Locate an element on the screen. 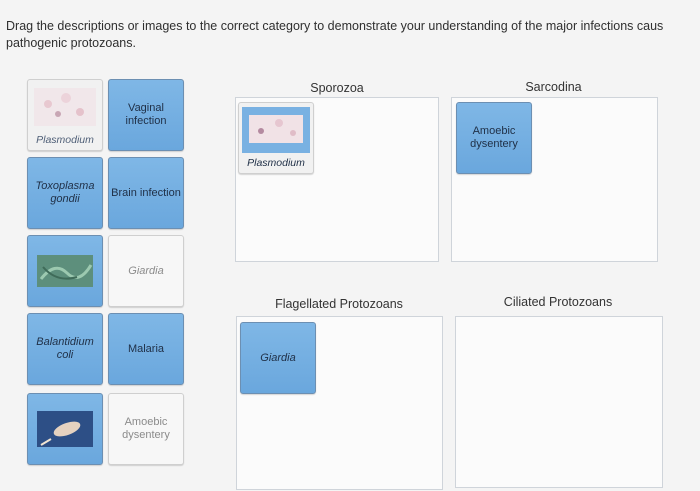 Image resolution: width=700 pixels, height=491 pixels. card-label: Toxoplasma gondii is located at coordinates (65, 192).